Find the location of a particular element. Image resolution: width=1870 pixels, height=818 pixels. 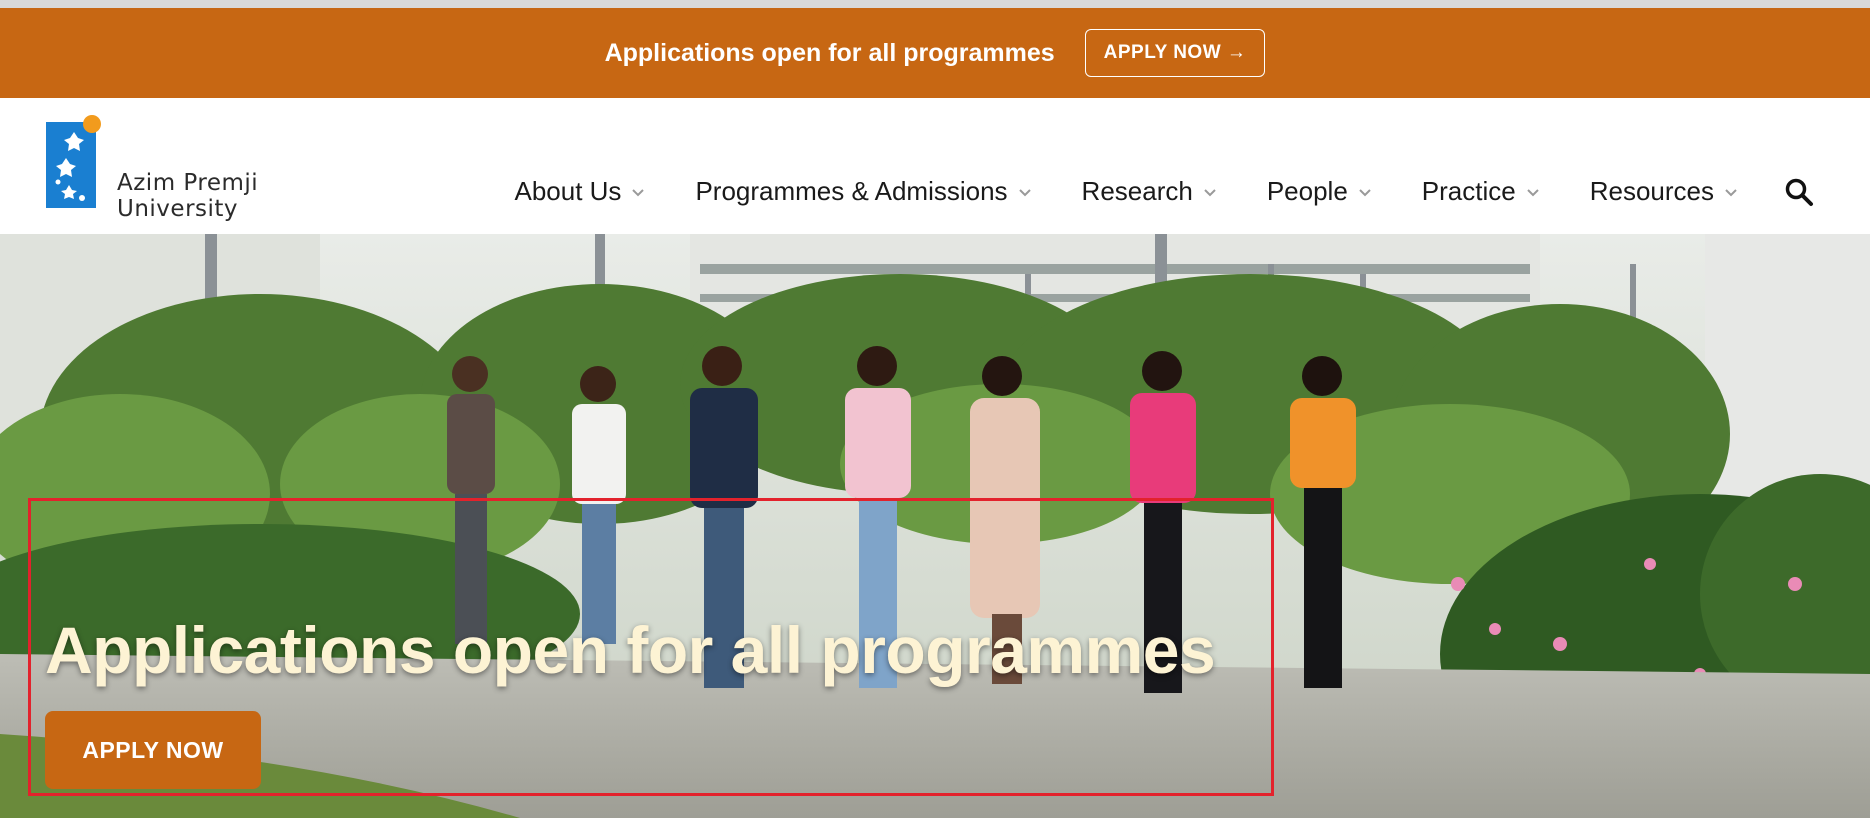

search-icon is located at coordinates (1799, 192).